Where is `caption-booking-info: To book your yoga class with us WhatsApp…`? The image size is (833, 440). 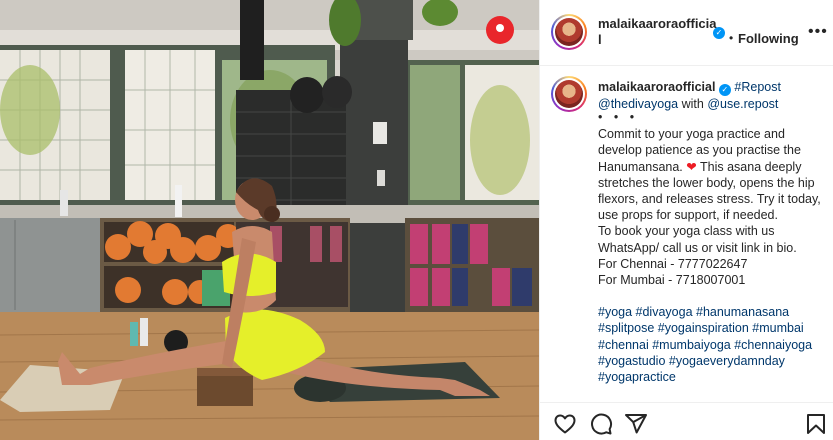
caption-booking-info: To book your yoga class with us WhatsApp… is located at coordinates (697, 256).